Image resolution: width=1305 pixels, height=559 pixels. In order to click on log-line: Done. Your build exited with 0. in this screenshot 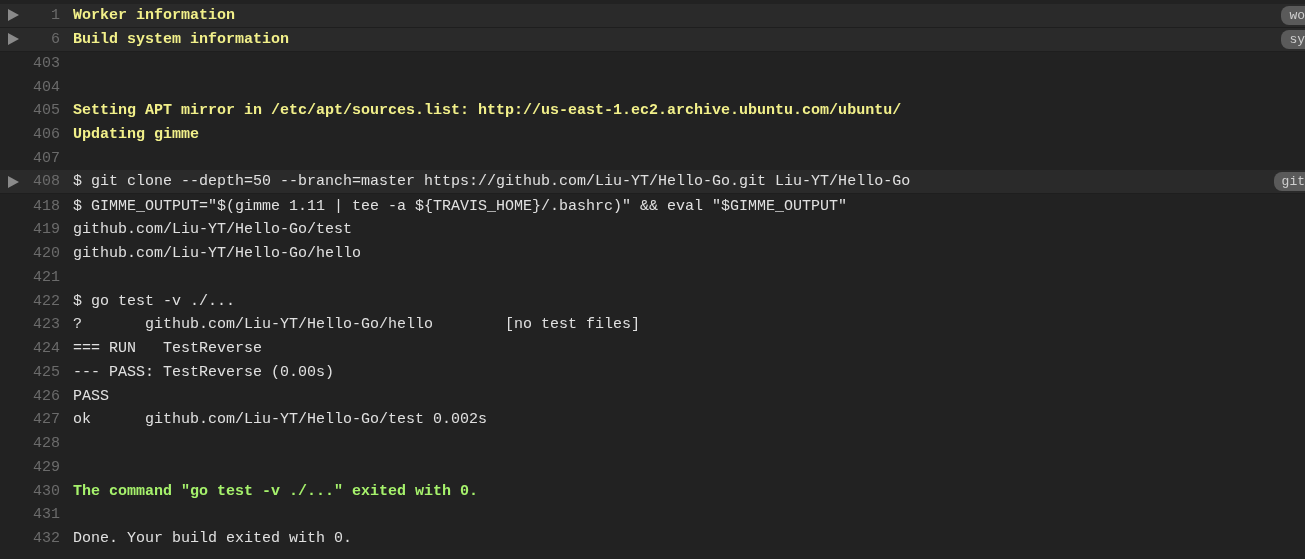, I will do `click(213, 539)`.